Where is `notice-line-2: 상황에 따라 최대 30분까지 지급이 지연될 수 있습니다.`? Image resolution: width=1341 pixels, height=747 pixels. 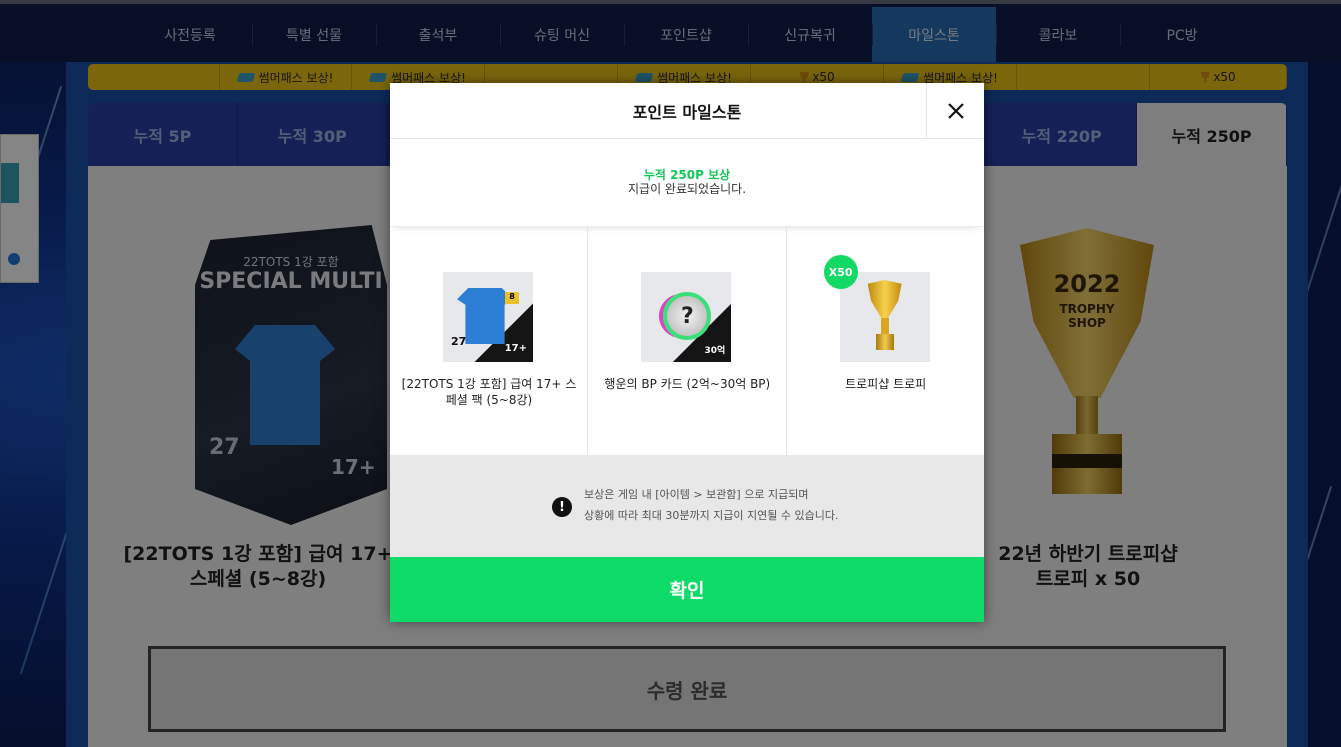
notice-line-2: 상황에 따라 최대 30분까지 지급이 지연될 수 있습니다. is located at coordinates (711, 515).